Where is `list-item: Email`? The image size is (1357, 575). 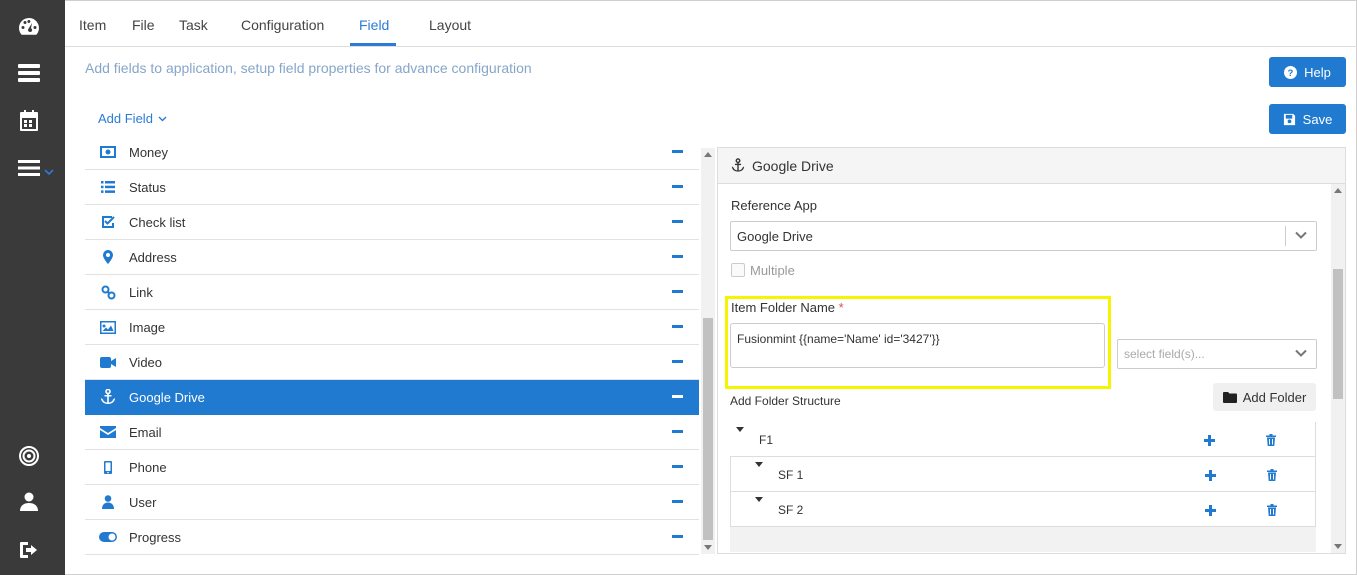
list-item: Email is located at coordinates (392, 432).